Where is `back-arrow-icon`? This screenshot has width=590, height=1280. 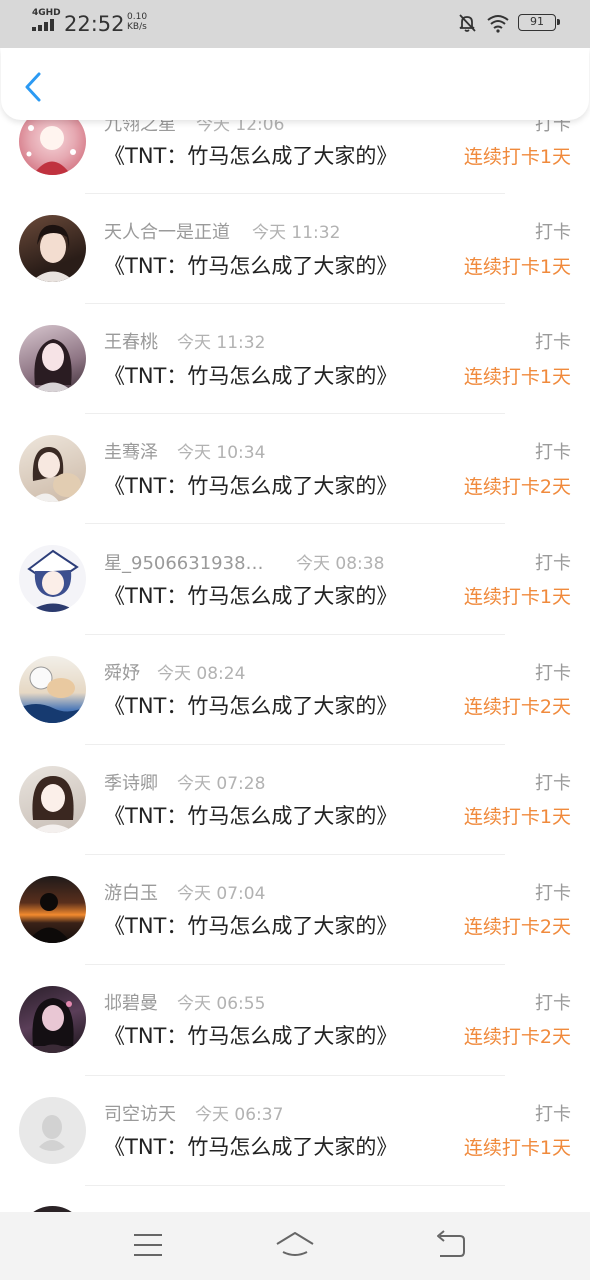
back-arrow-icon is located at coordinates (451, 1243).